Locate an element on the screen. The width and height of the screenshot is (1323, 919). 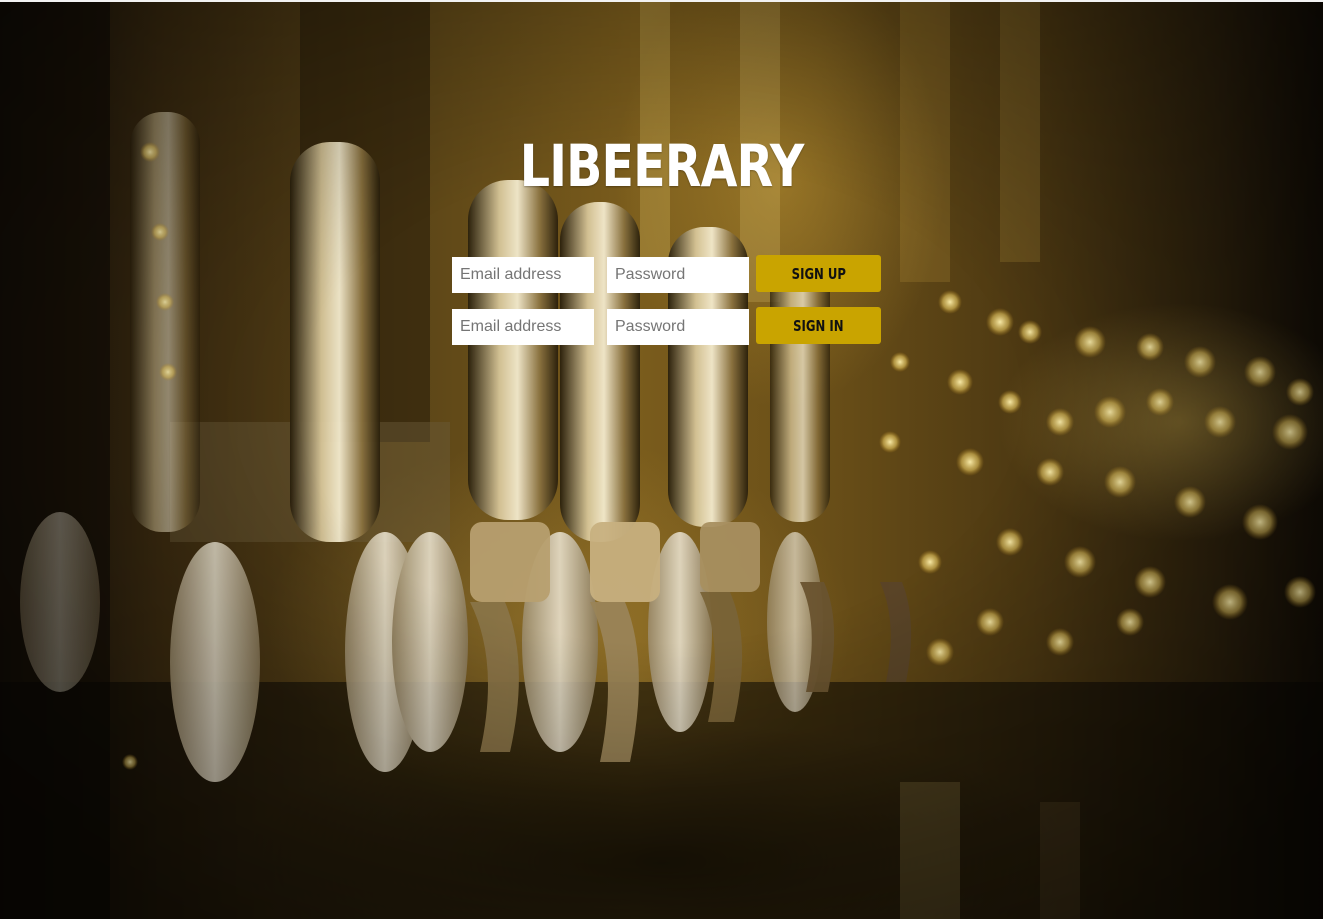
sign-up-button: SIGN UP is located at coordinates (818, 273).